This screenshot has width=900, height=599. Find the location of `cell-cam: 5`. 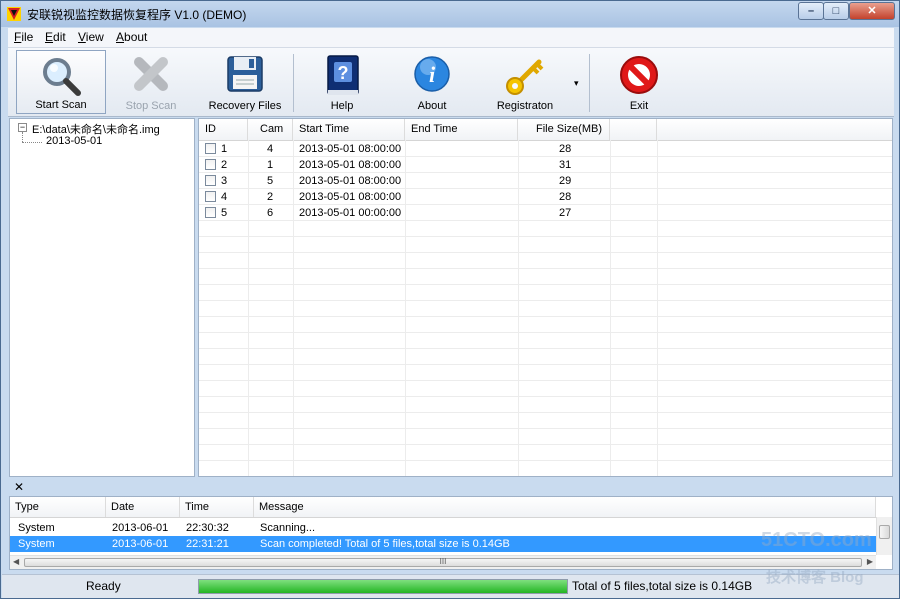

cell-cam: 5 is located at coordinates (270, 181).